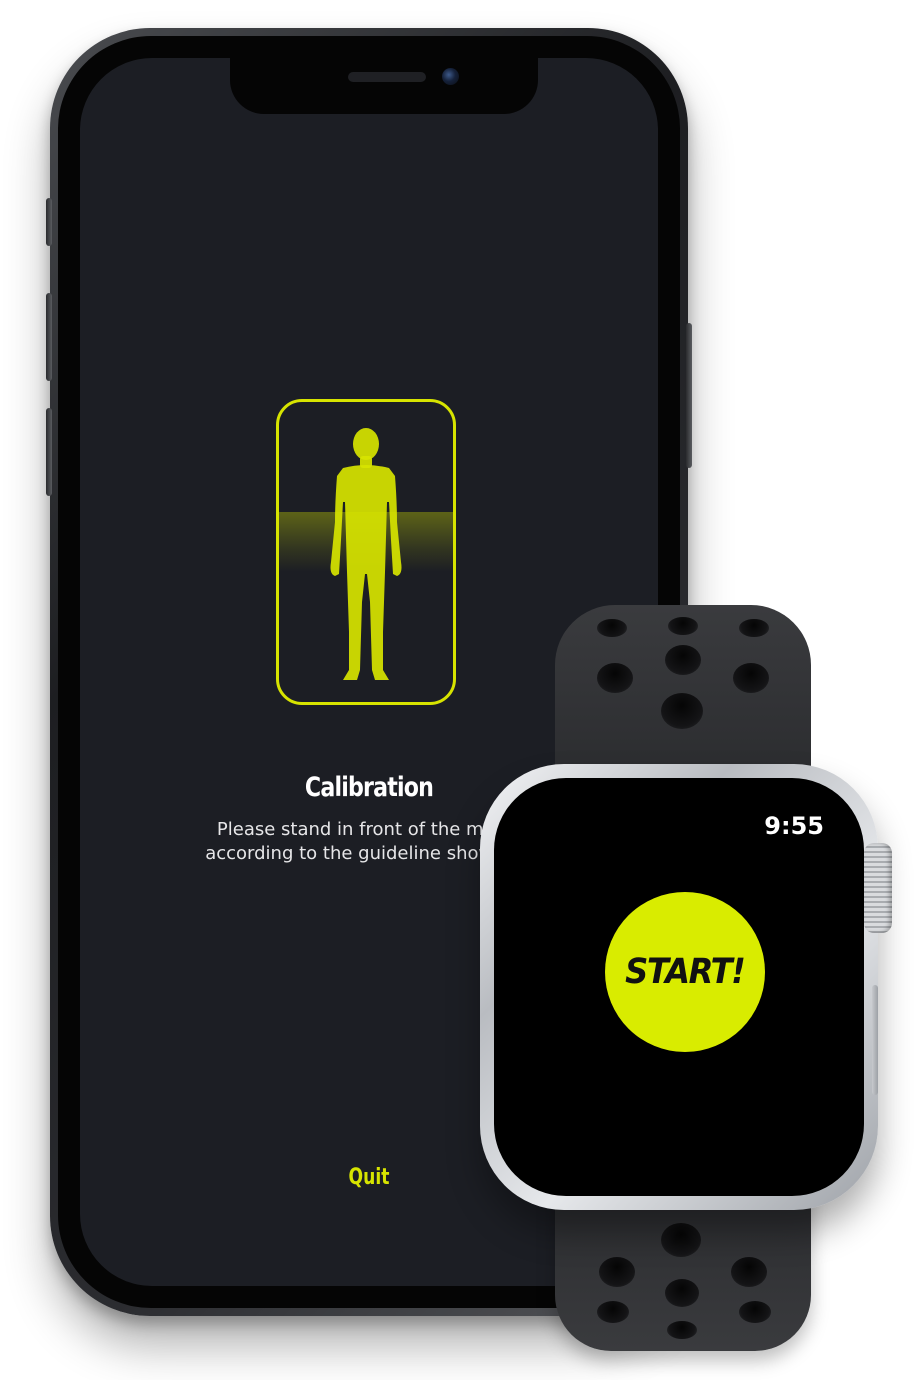 This screenshot has width=919, height=1380. I want to click on start-button: START!, so click(685, 972).